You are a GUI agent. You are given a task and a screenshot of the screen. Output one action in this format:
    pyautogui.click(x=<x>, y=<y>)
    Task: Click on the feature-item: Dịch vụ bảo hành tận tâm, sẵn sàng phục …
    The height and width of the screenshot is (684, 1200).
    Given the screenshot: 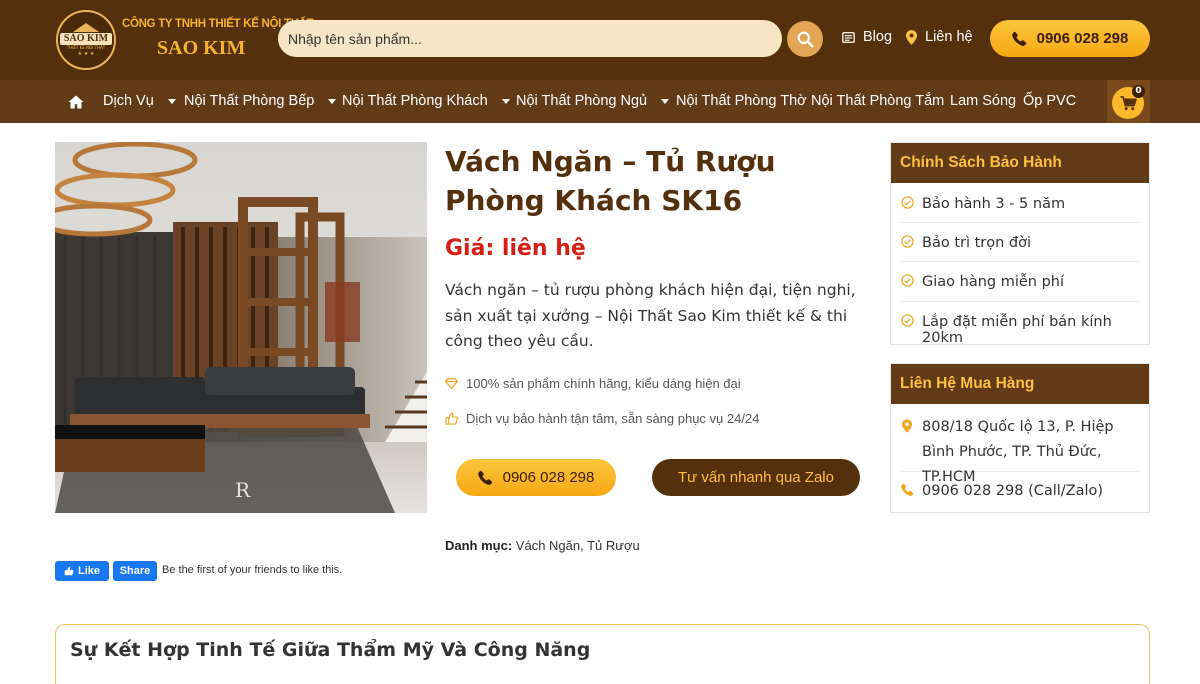 What is the action you would take?
    pyautogui.click(x=602, y=418)
    